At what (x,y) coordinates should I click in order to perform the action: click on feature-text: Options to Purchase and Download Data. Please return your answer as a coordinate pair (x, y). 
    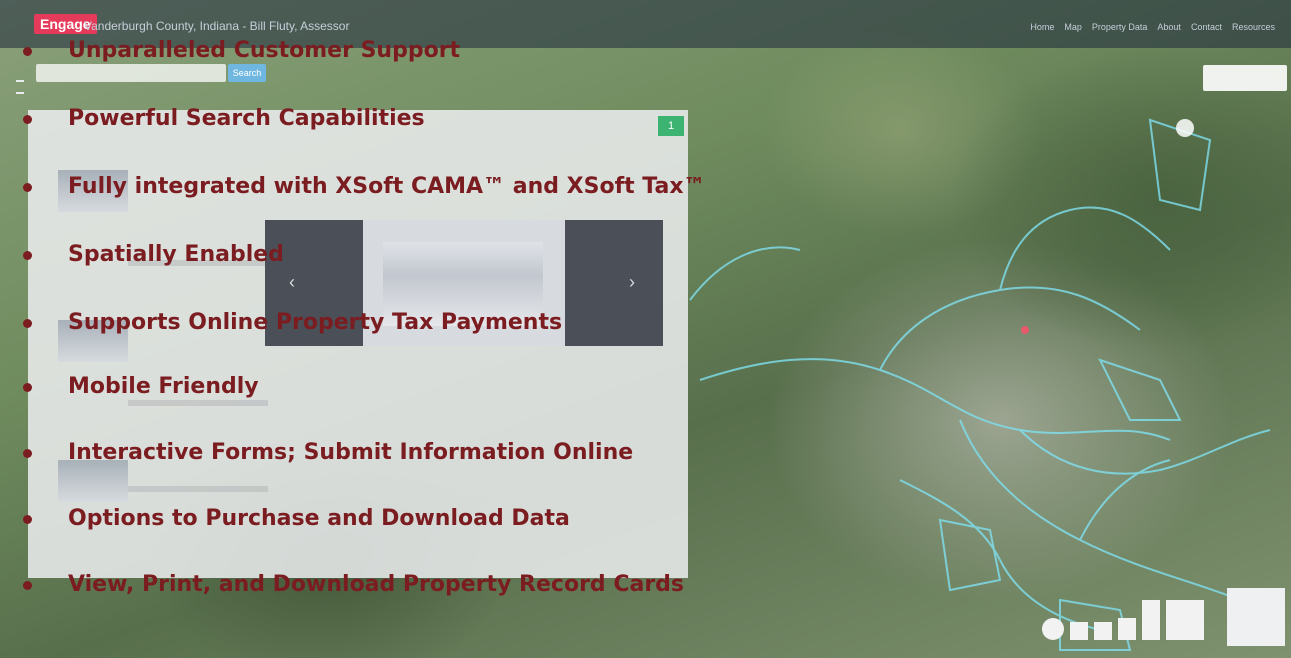
    Looking at the image, I should click on (319, 518).